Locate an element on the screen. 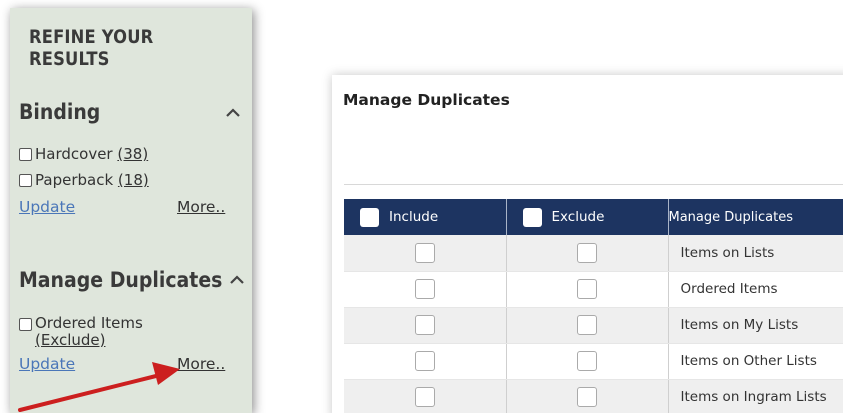 This screenshot has width=843, height=413. facet-option-label: Paperback is located at coordinates (74, 180).